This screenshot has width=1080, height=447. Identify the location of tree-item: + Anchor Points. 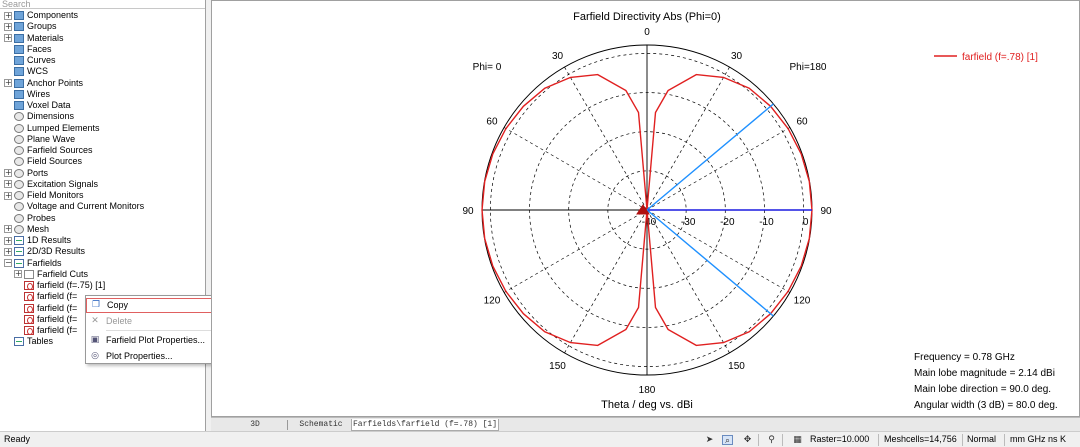
(43, 83).